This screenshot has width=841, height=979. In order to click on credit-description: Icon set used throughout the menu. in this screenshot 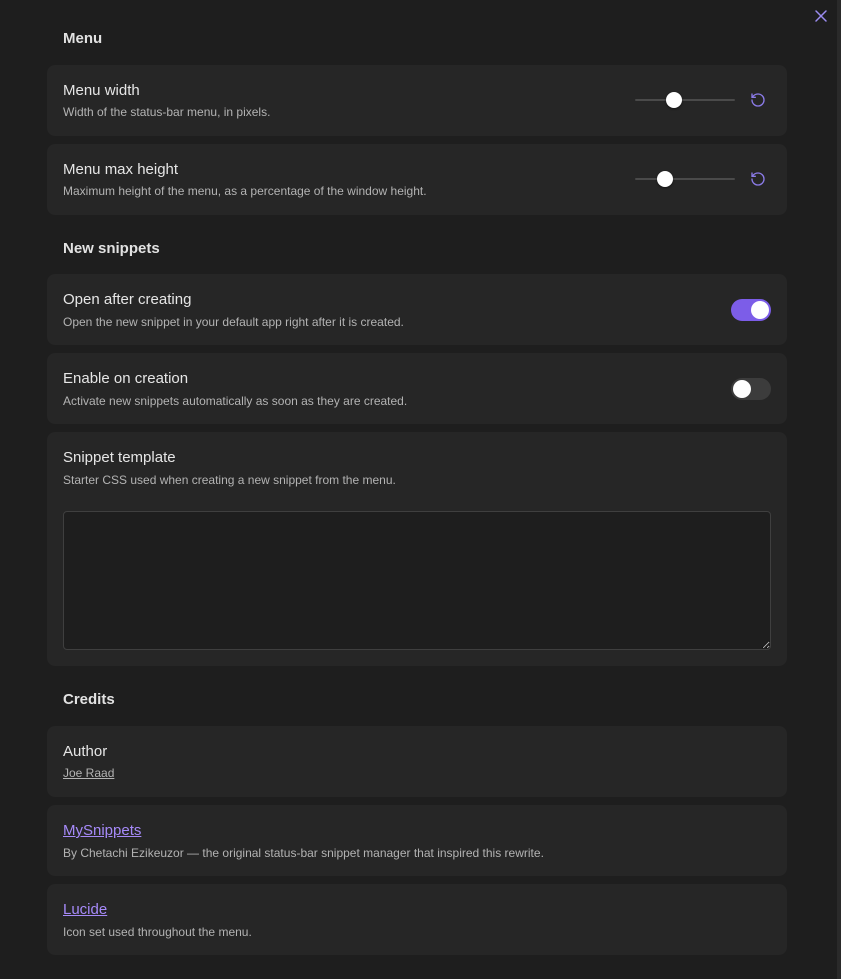, I will do `click(157, 932)`.